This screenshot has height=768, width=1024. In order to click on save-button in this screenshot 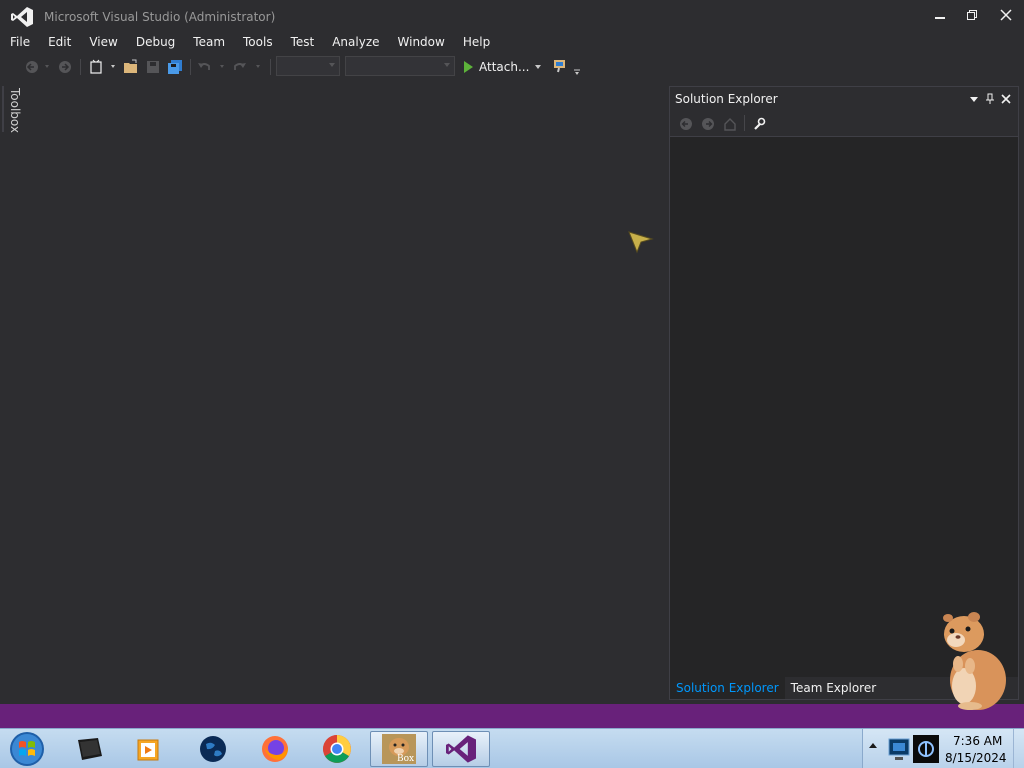, I will do `click(153, 67)`.